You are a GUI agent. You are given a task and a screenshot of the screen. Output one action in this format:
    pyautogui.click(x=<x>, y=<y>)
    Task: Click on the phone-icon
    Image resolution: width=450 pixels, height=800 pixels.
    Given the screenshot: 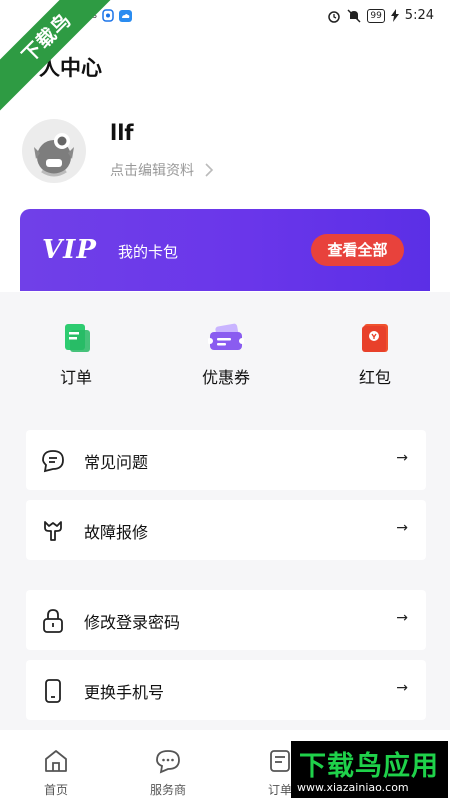 What is the action you would take?
    pyautogui.click(x=53, y=691)
    